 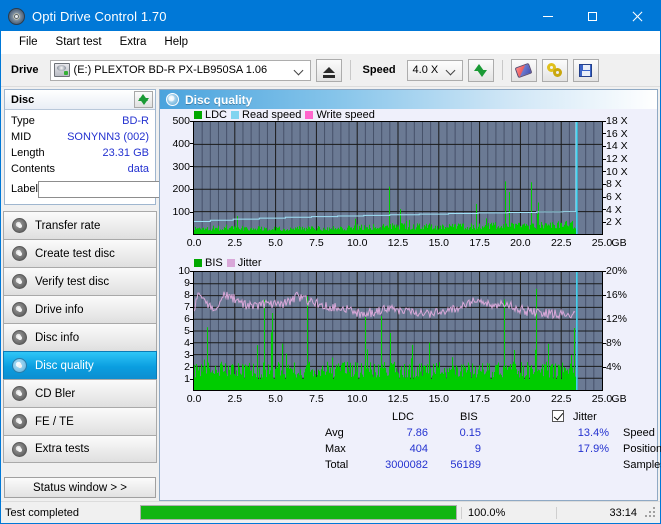 What do you see at coordinates (637, 16) in the screenshot?
I see `close-button` at bounding box center [637, 16].